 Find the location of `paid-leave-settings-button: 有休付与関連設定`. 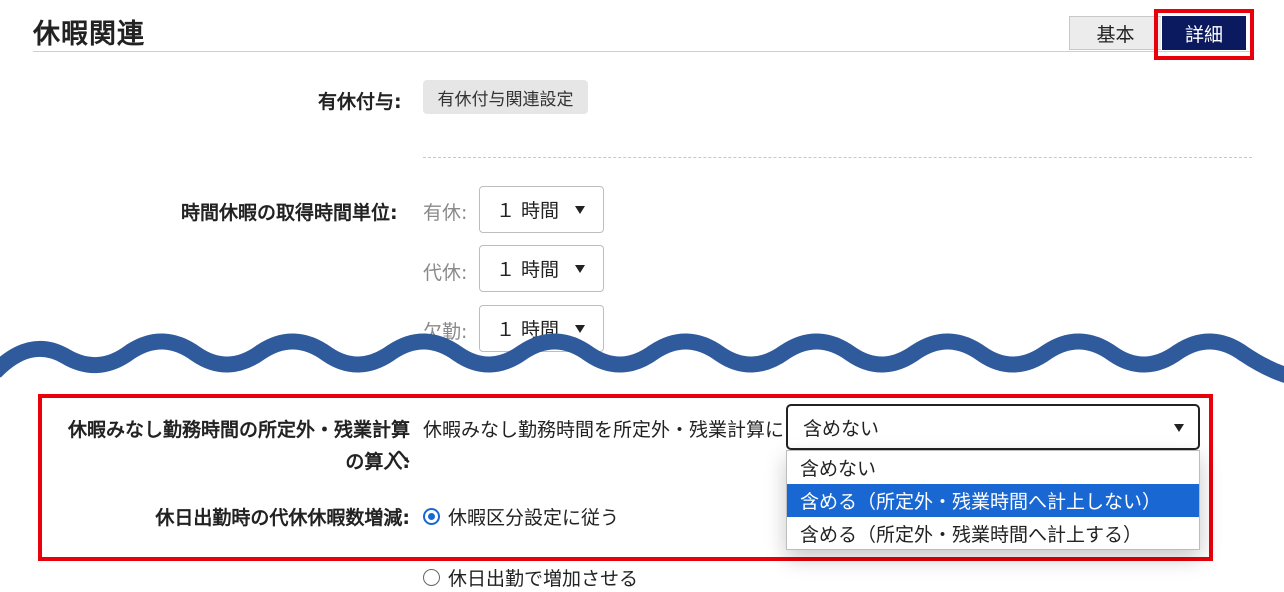

paid-leave-settings-button: 有休付与関連設定 is located at coordinates (505, 97).